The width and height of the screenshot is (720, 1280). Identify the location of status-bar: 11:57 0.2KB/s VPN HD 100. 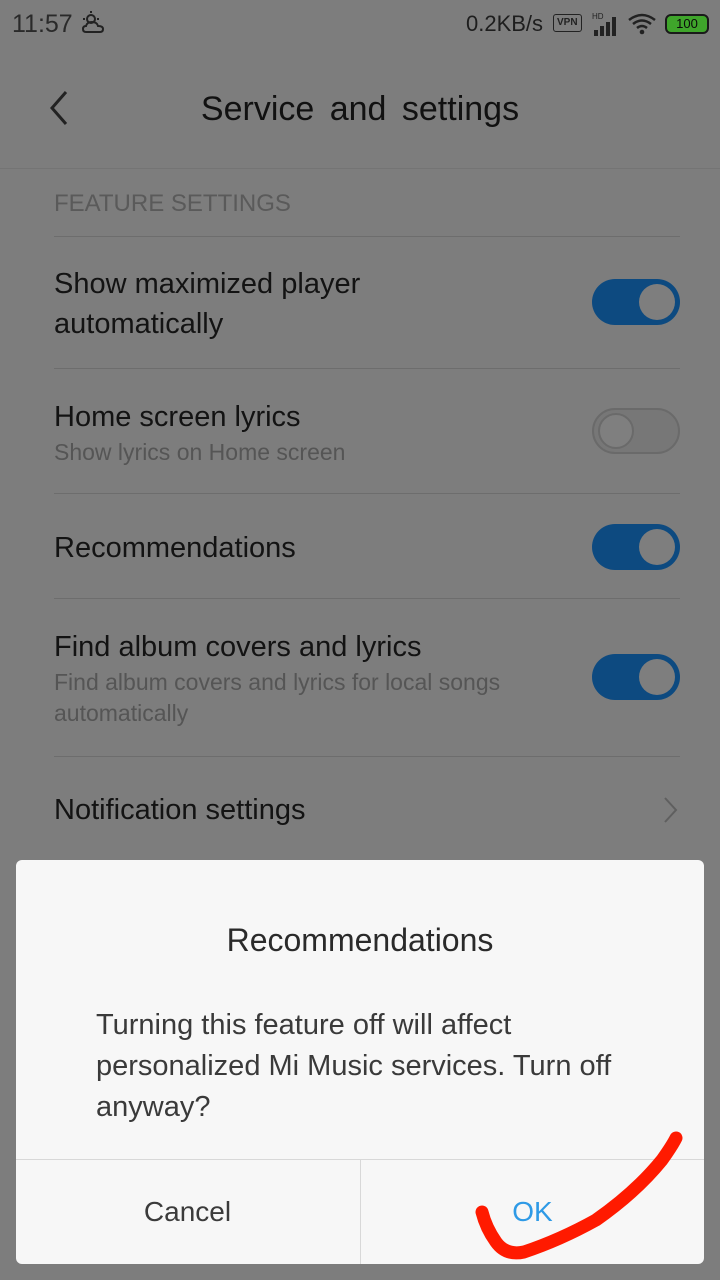
(360, 25).